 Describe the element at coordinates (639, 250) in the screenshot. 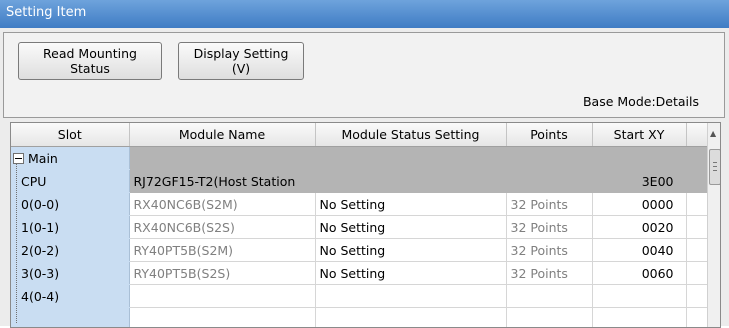

I see `start-xy-cell: 0040` at that location.